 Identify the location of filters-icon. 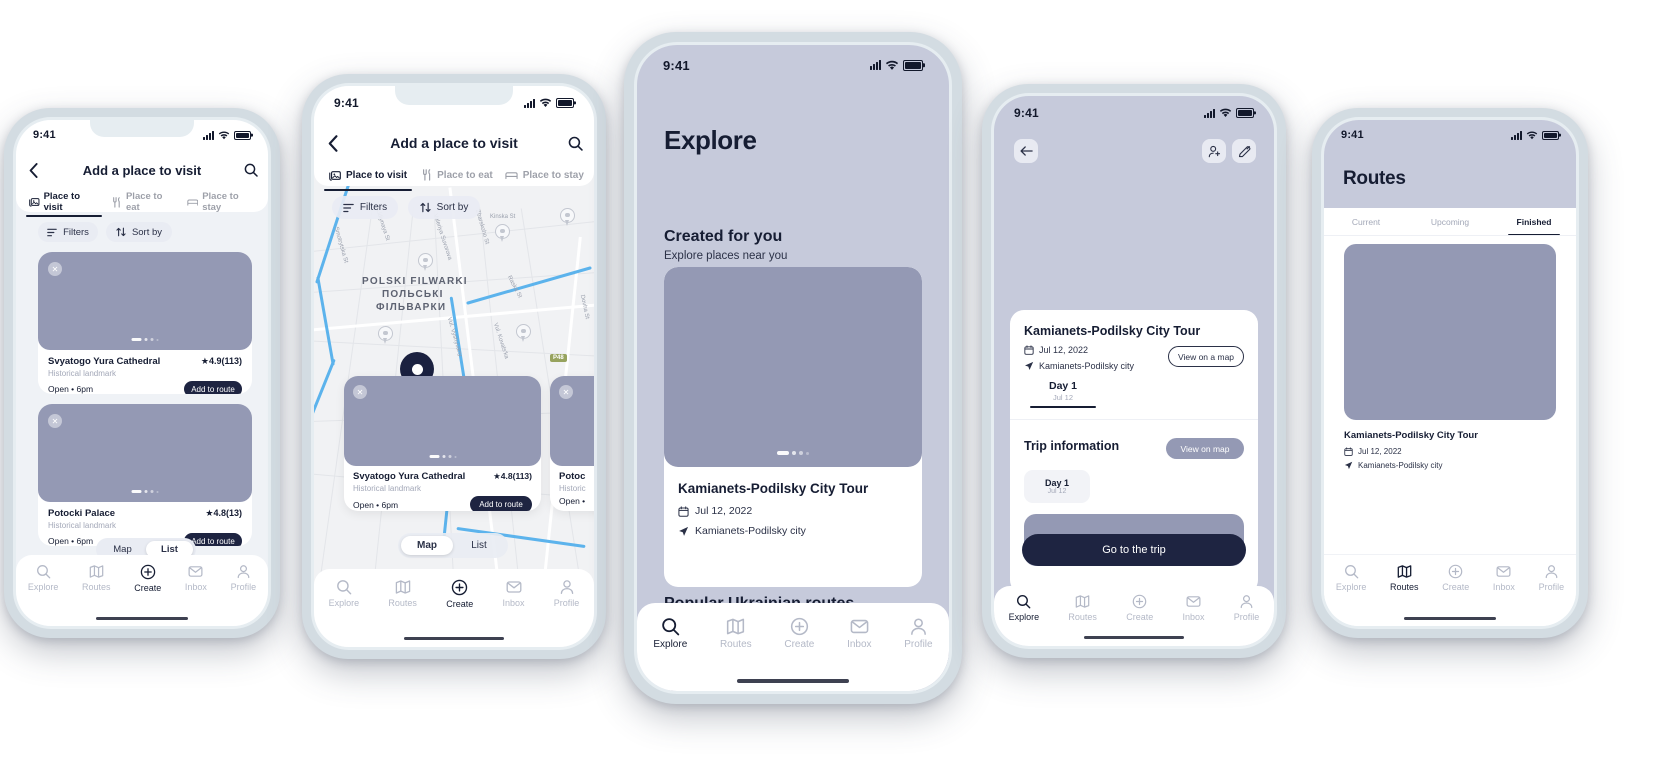
(52, 232).